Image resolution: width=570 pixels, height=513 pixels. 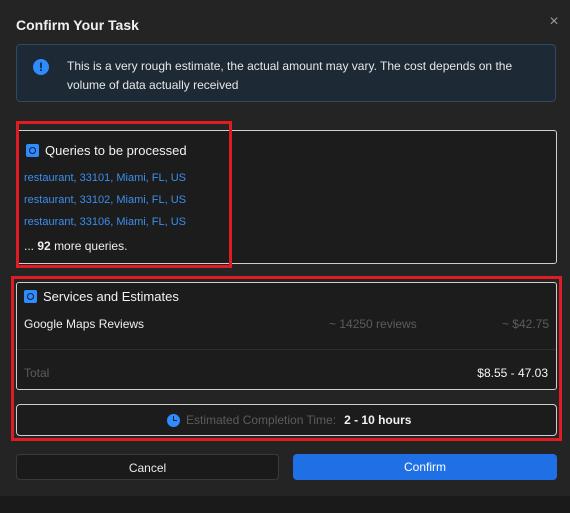 I want to click on info-icon: !, so click(x=41, y=67).